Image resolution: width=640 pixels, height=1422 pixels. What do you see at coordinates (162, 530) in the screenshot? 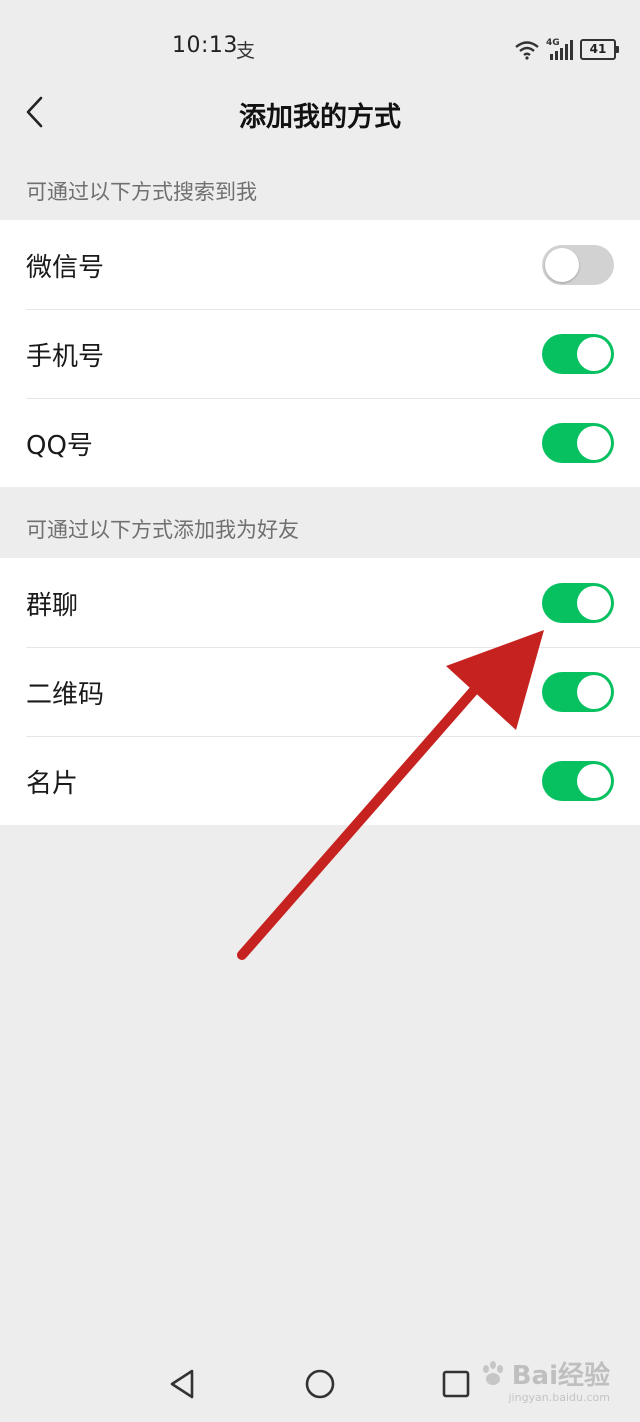
I see `add-section-header: 可通过以下方式添加我为好友` at bounding box center [162, 530].